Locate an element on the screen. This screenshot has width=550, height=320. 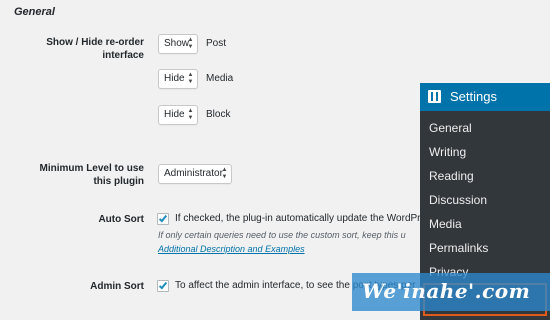
auto-sort-checkbox is located at coordinates (163, 219).